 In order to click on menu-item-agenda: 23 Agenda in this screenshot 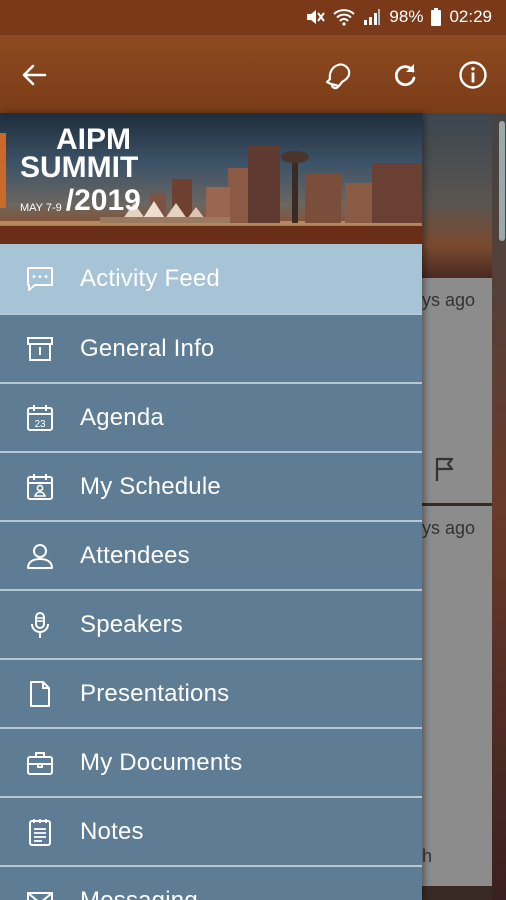, I will do `click(211, 416)`.